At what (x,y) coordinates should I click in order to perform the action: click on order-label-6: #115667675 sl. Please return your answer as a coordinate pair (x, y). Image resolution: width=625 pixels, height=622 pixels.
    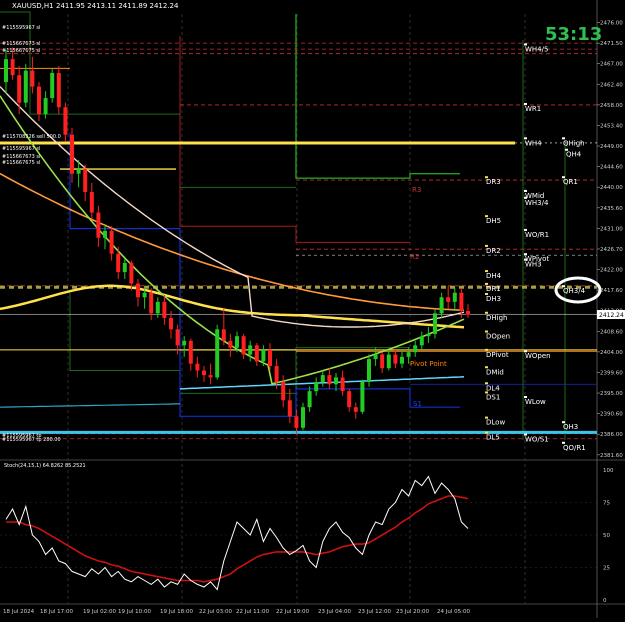
    Looking at the image, I should click on (21, 163).